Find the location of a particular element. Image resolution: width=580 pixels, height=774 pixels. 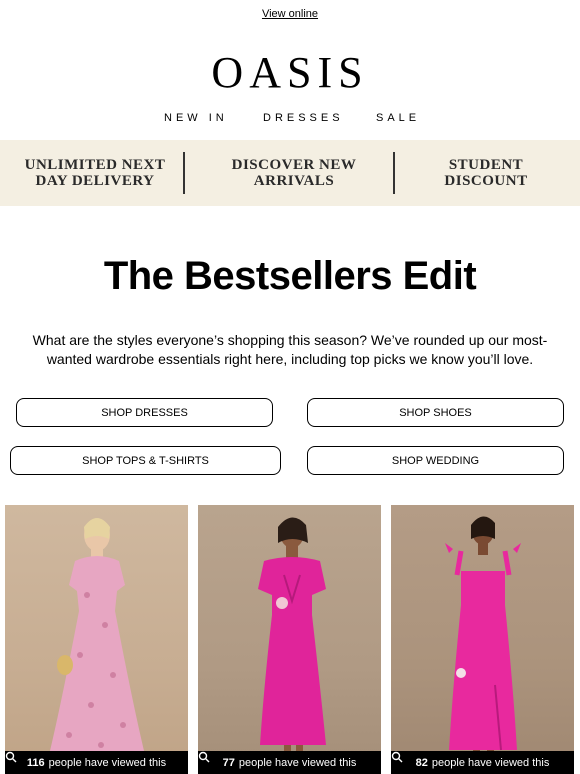

promo-student-line2: DISCOUNT is located at coordinates (486, 181).